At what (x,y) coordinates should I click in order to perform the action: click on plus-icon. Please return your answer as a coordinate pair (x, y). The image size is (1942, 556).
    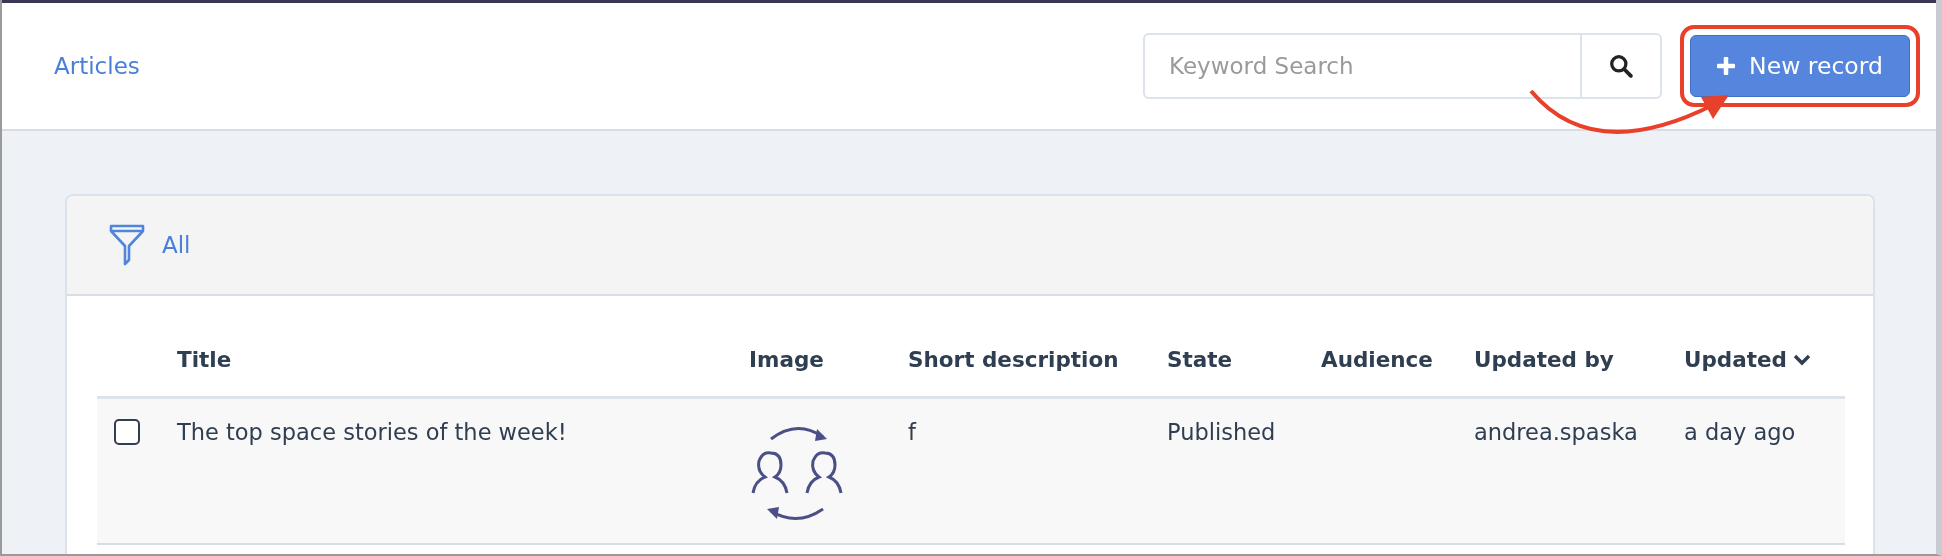
    Looking at the image, I should click on (1726, 66).